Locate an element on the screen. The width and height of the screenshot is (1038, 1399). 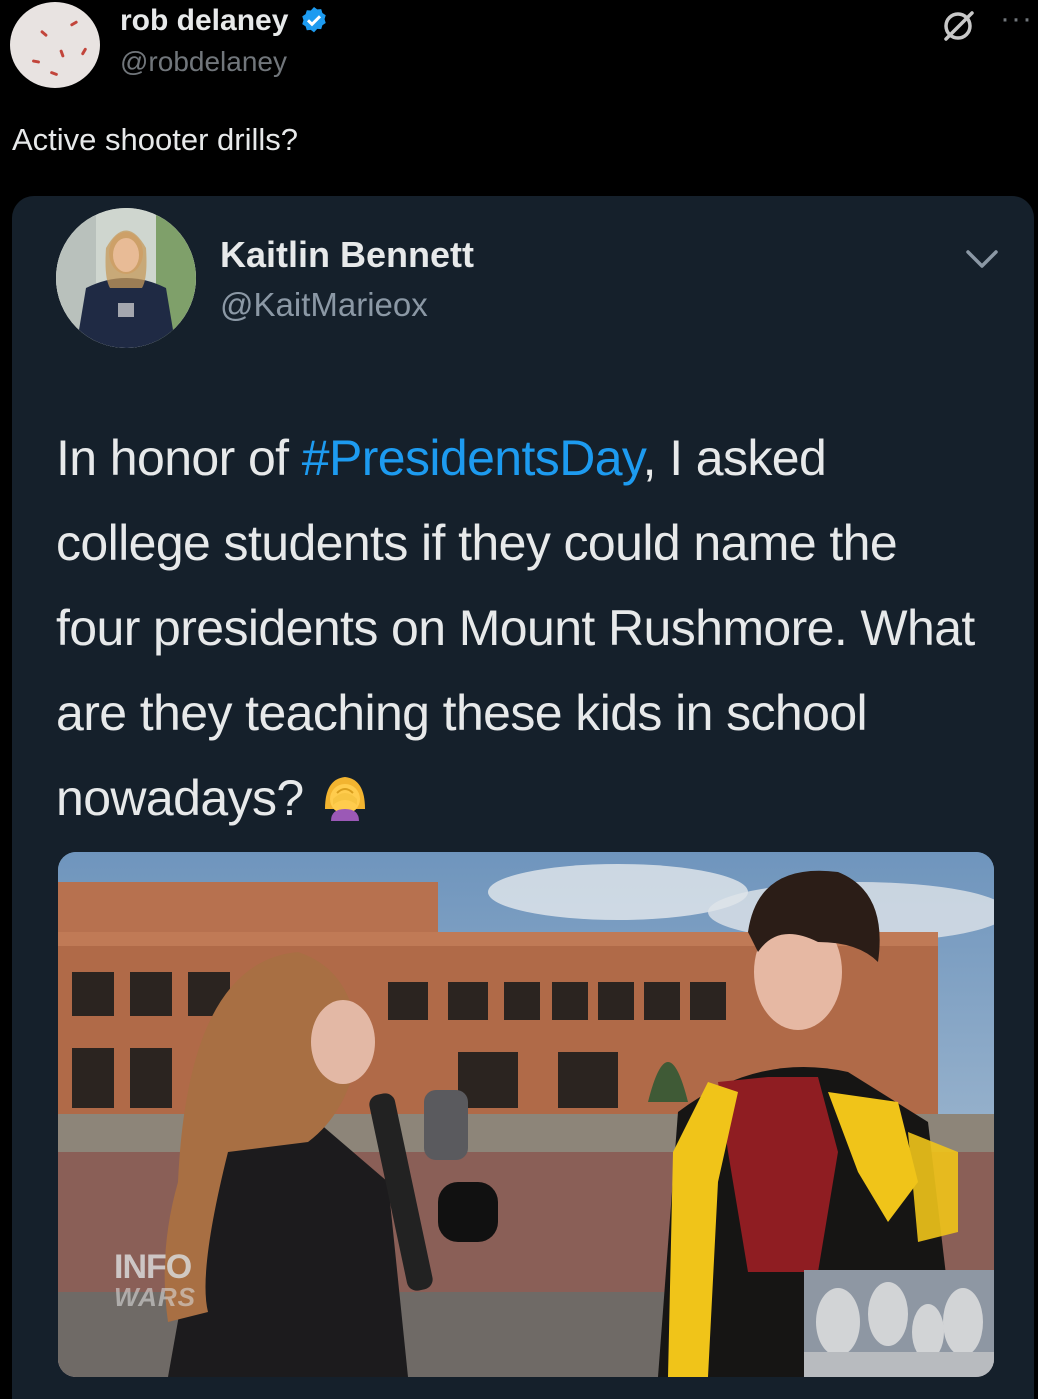
logo-line2: WARS is located at coordinates (155, 1297).